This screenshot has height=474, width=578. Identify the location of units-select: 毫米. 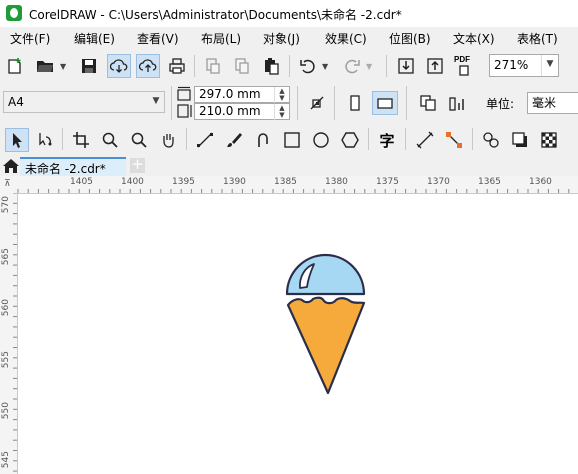
(552, 103).